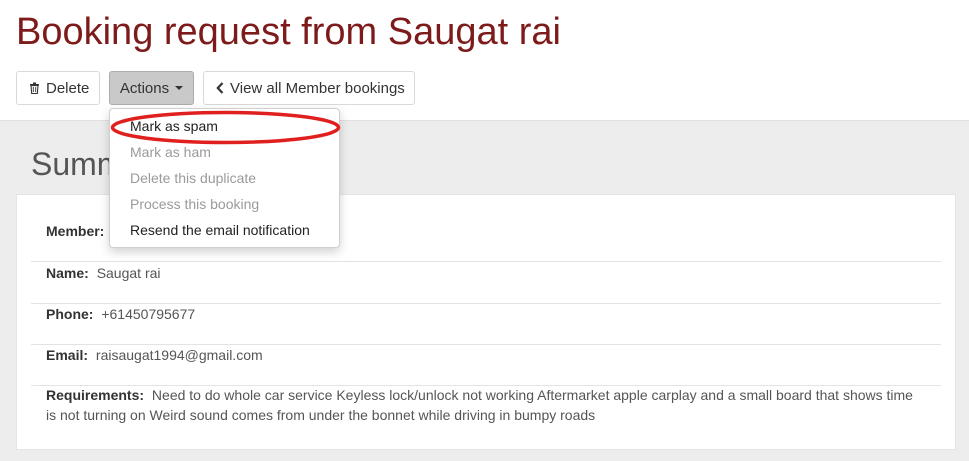 This screenshot has width=969, height=461. I want to click on member-label: Member:, so click(75, 231).